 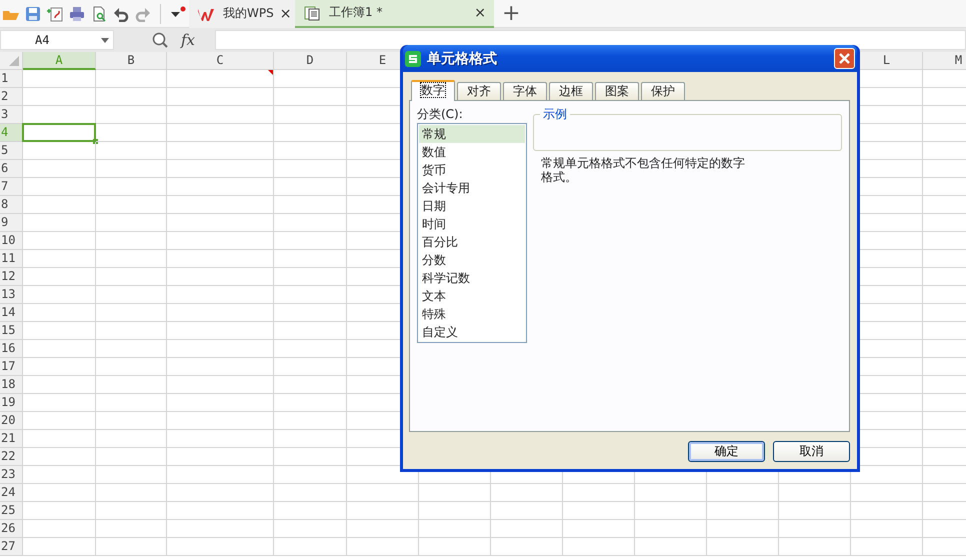 I want to click on category-item: 时间, so click(x=472, y=224).